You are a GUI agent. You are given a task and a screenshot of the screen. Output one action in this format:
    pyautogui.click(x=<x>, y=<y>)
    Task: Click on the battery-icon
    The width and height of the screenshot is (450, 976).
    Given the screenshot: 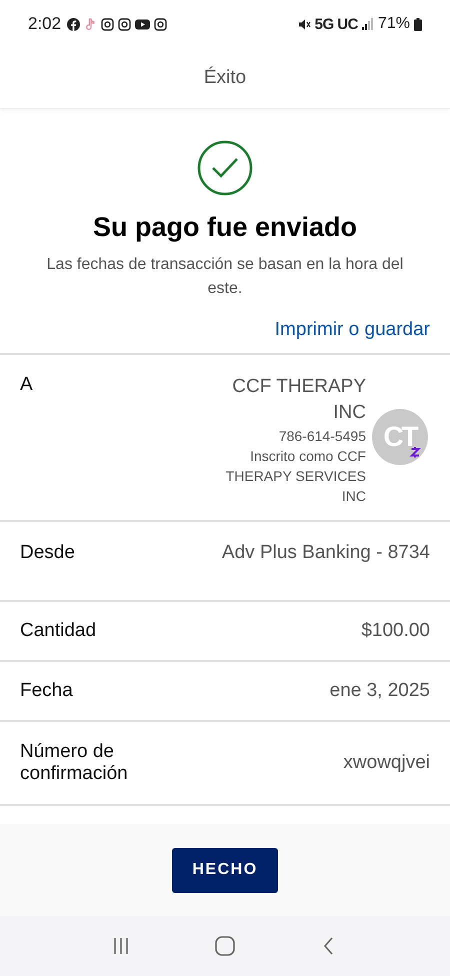 What is the action you would take?
    pyautogui.click(x=418, y=24)
    